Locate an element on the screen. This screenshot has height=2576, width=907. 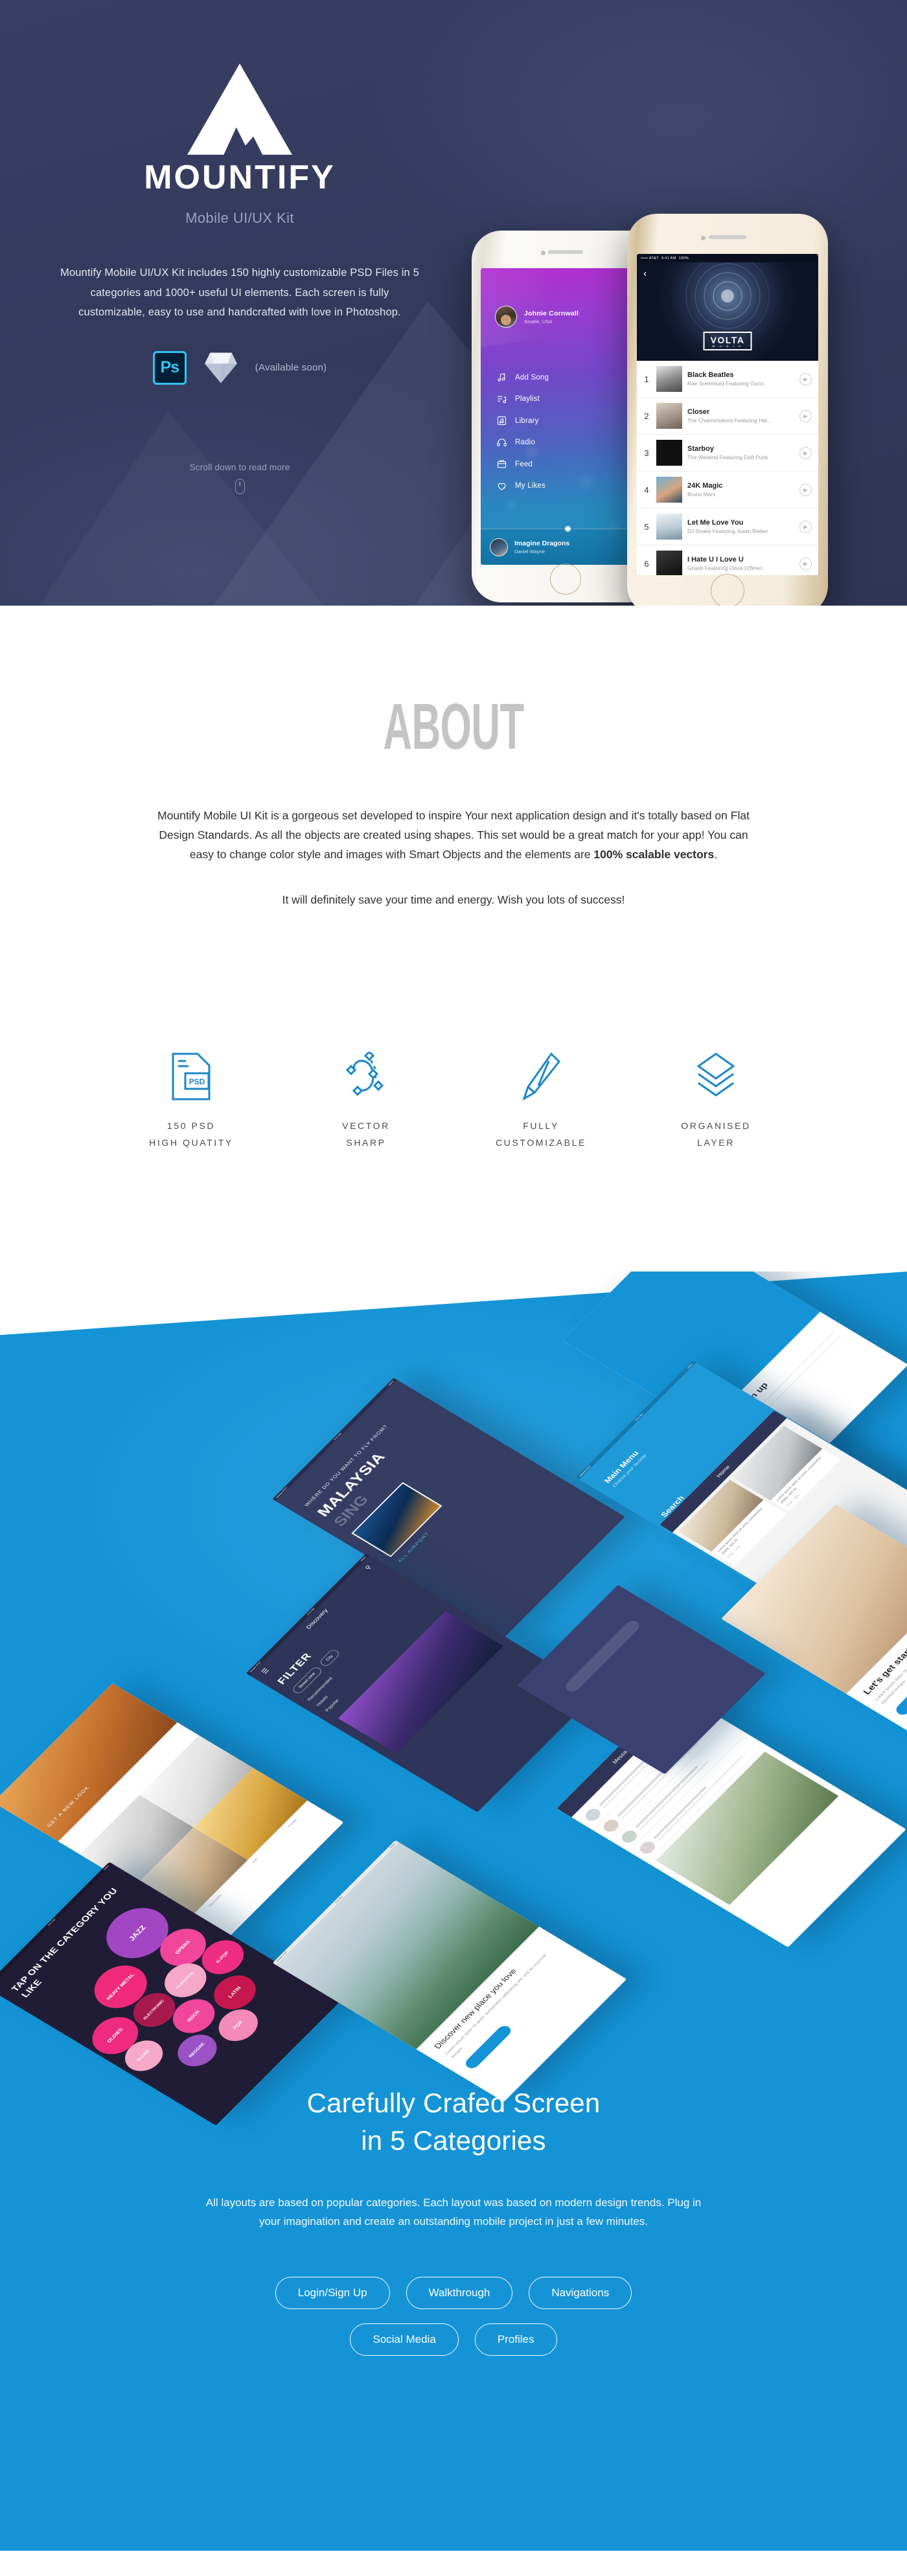
feature-label-line2: LAYER is located at coordinates (716, 1143).